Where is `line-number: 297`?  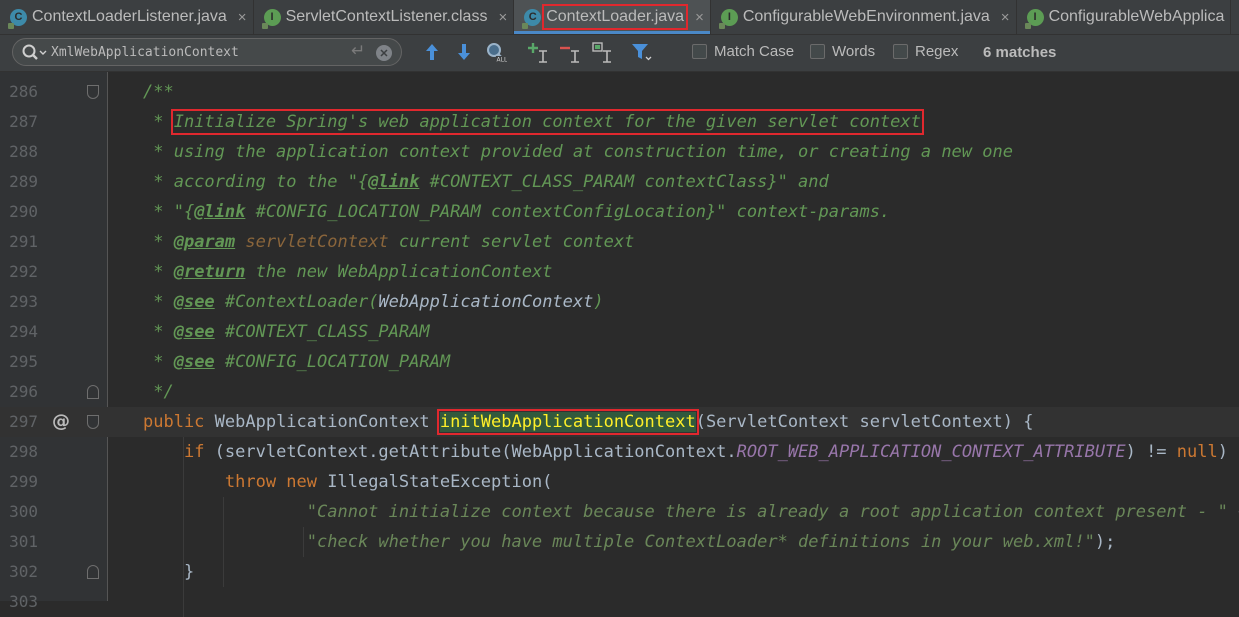
line-number: 297 is located at coordinates (23, 421).